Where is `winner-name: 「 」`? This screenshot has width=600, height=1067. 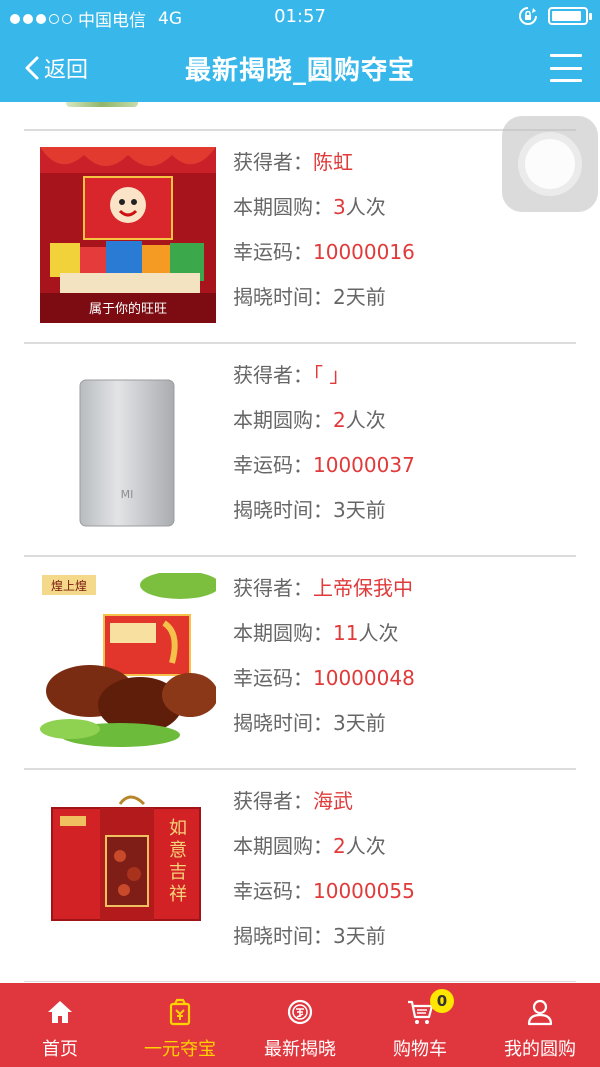 winner-name: 「 」 is located at coordinates (331, 375).